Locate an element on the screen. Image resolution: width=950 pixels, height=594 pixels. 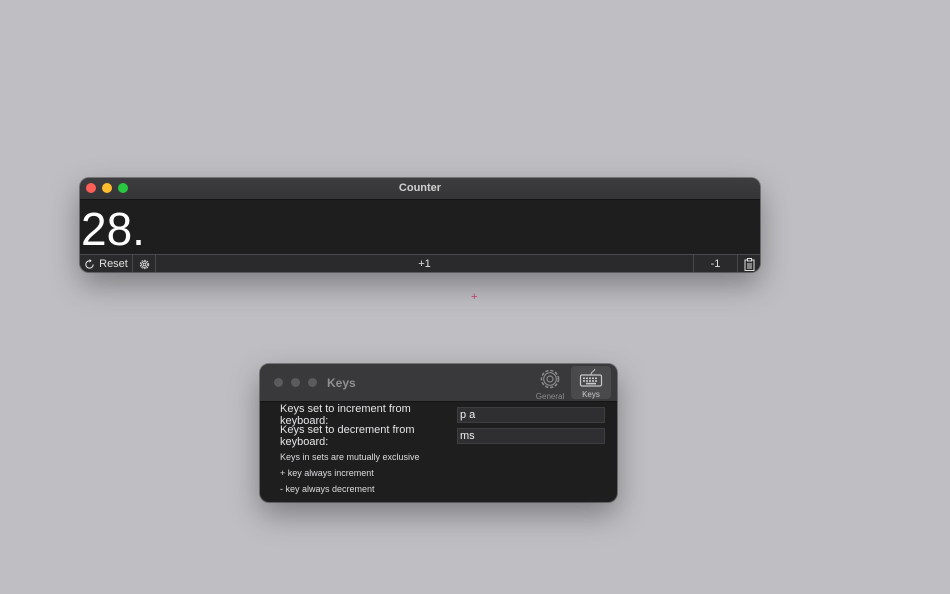
settings-button is located at coordinates (144, 263).